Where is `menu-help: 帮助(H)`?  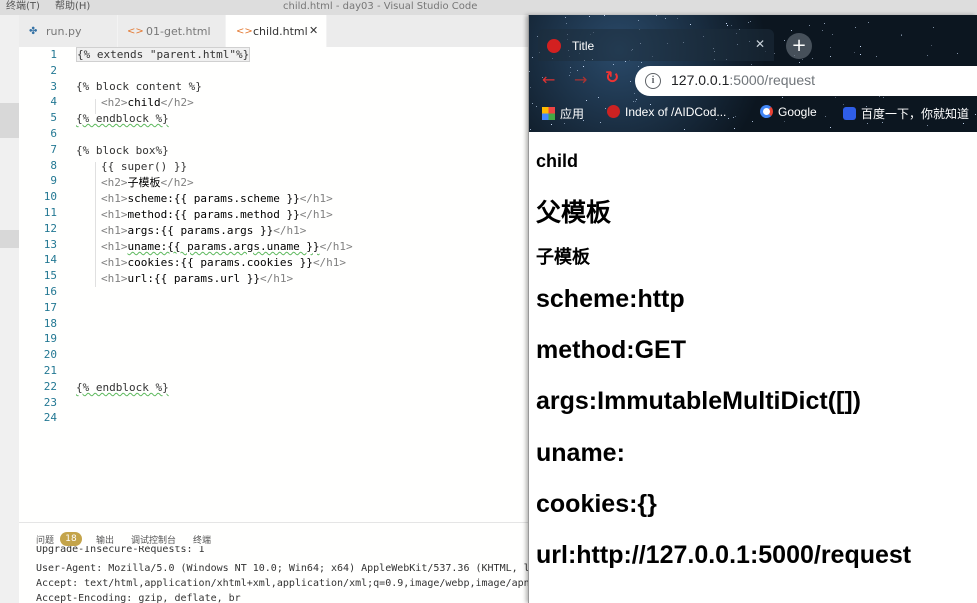
menu-help: 帮助(H) is located at coordinates (72, 6).